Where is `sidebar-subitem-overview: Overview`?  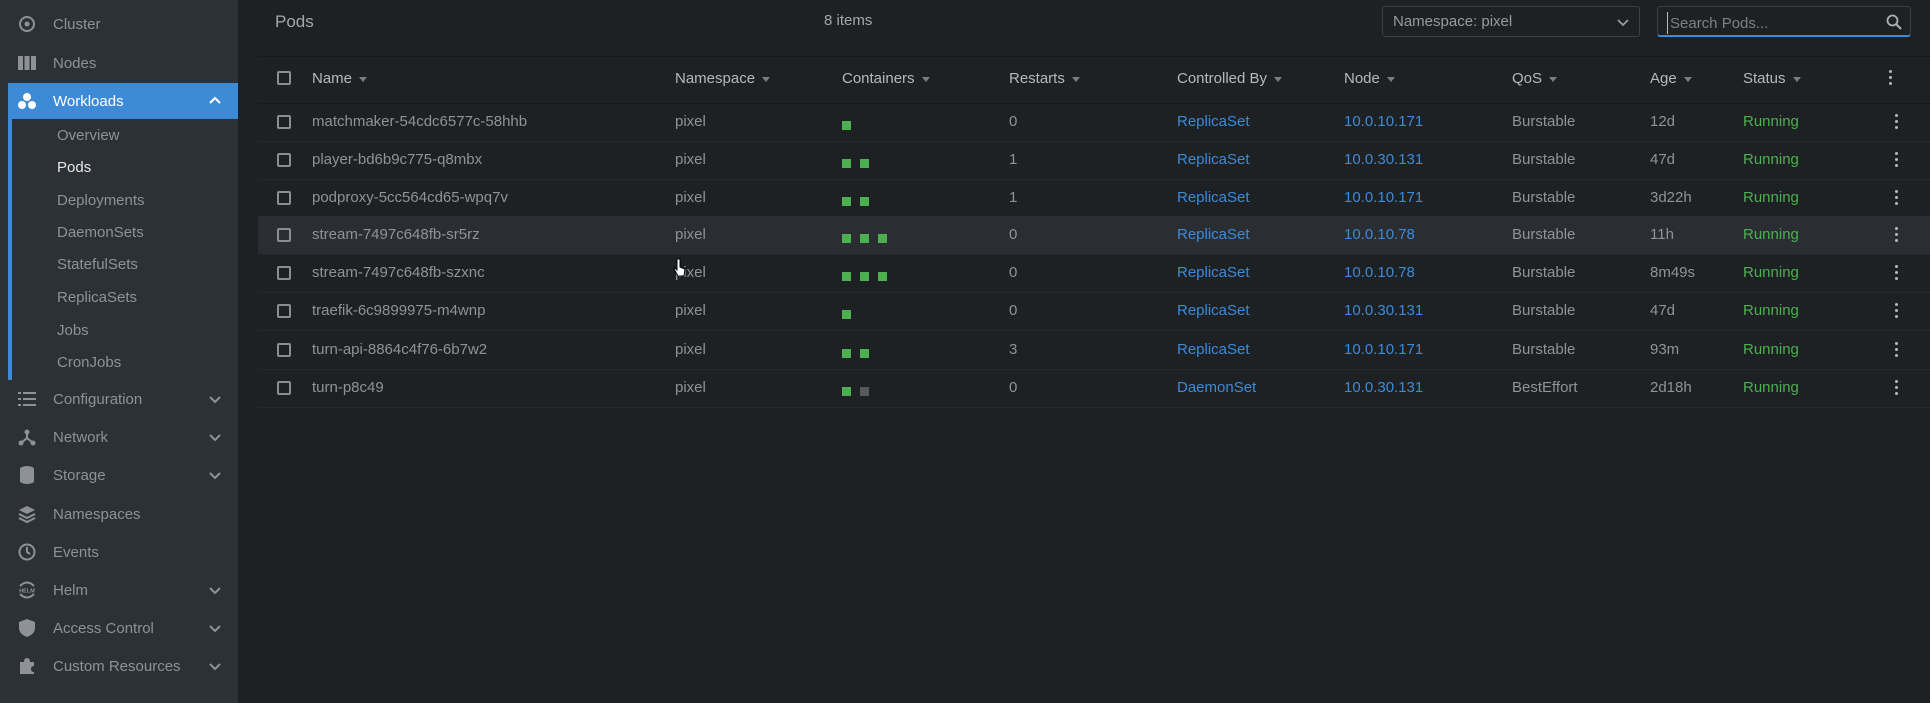
sidebar-subitem-overview: Overview is located at coordinates (88, 136).